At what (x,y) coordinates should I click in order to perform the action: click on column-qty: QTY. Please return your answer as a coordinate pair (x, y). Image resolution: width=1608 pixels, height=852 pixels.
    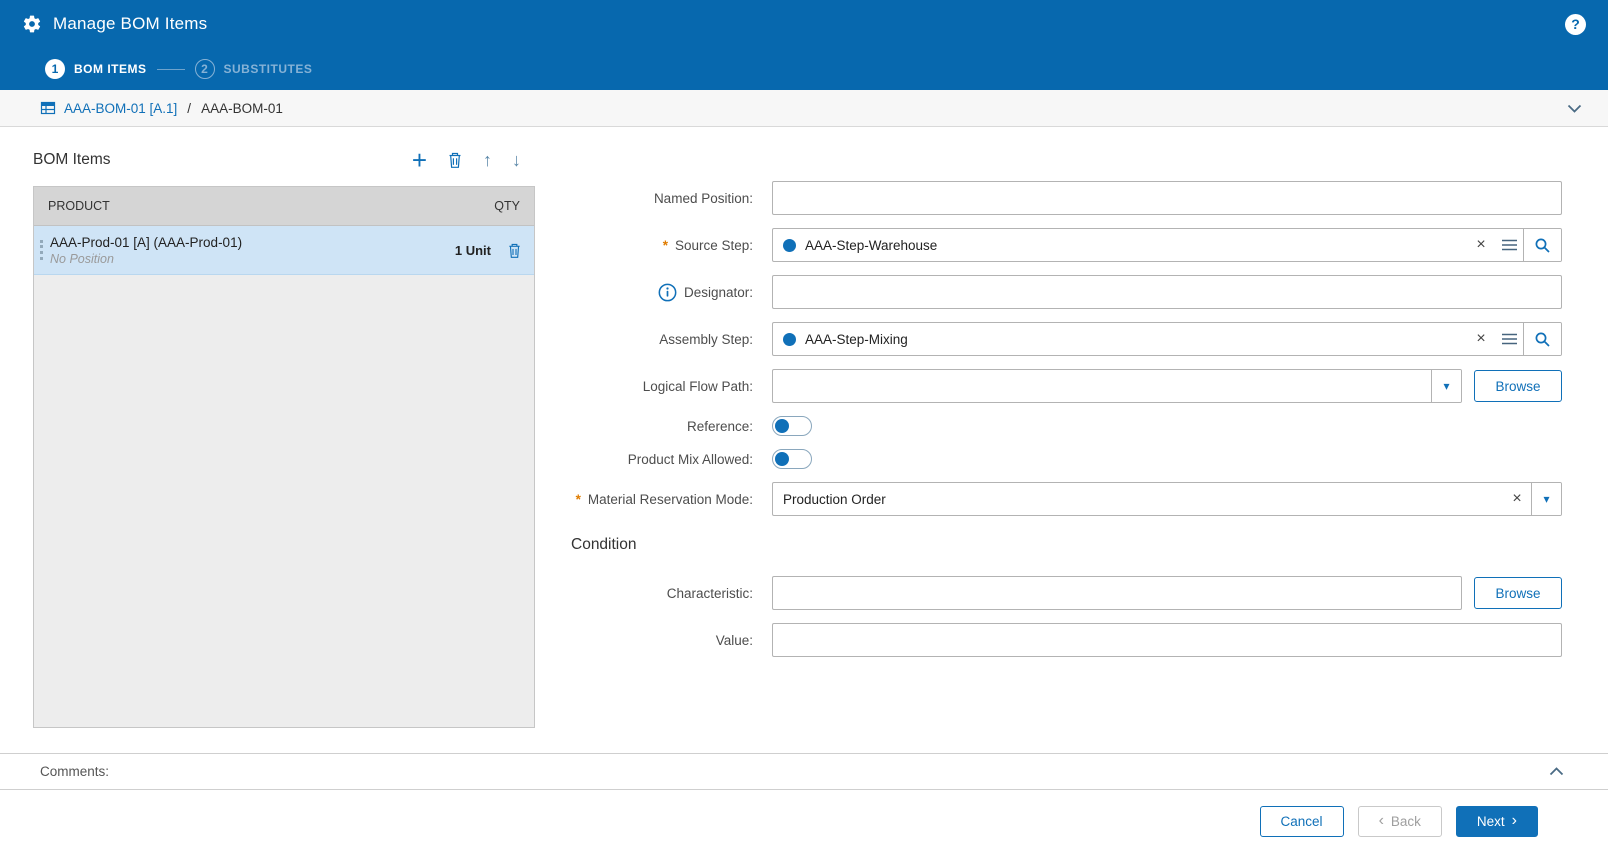
    Looking at the image, I should click on (507, 206).